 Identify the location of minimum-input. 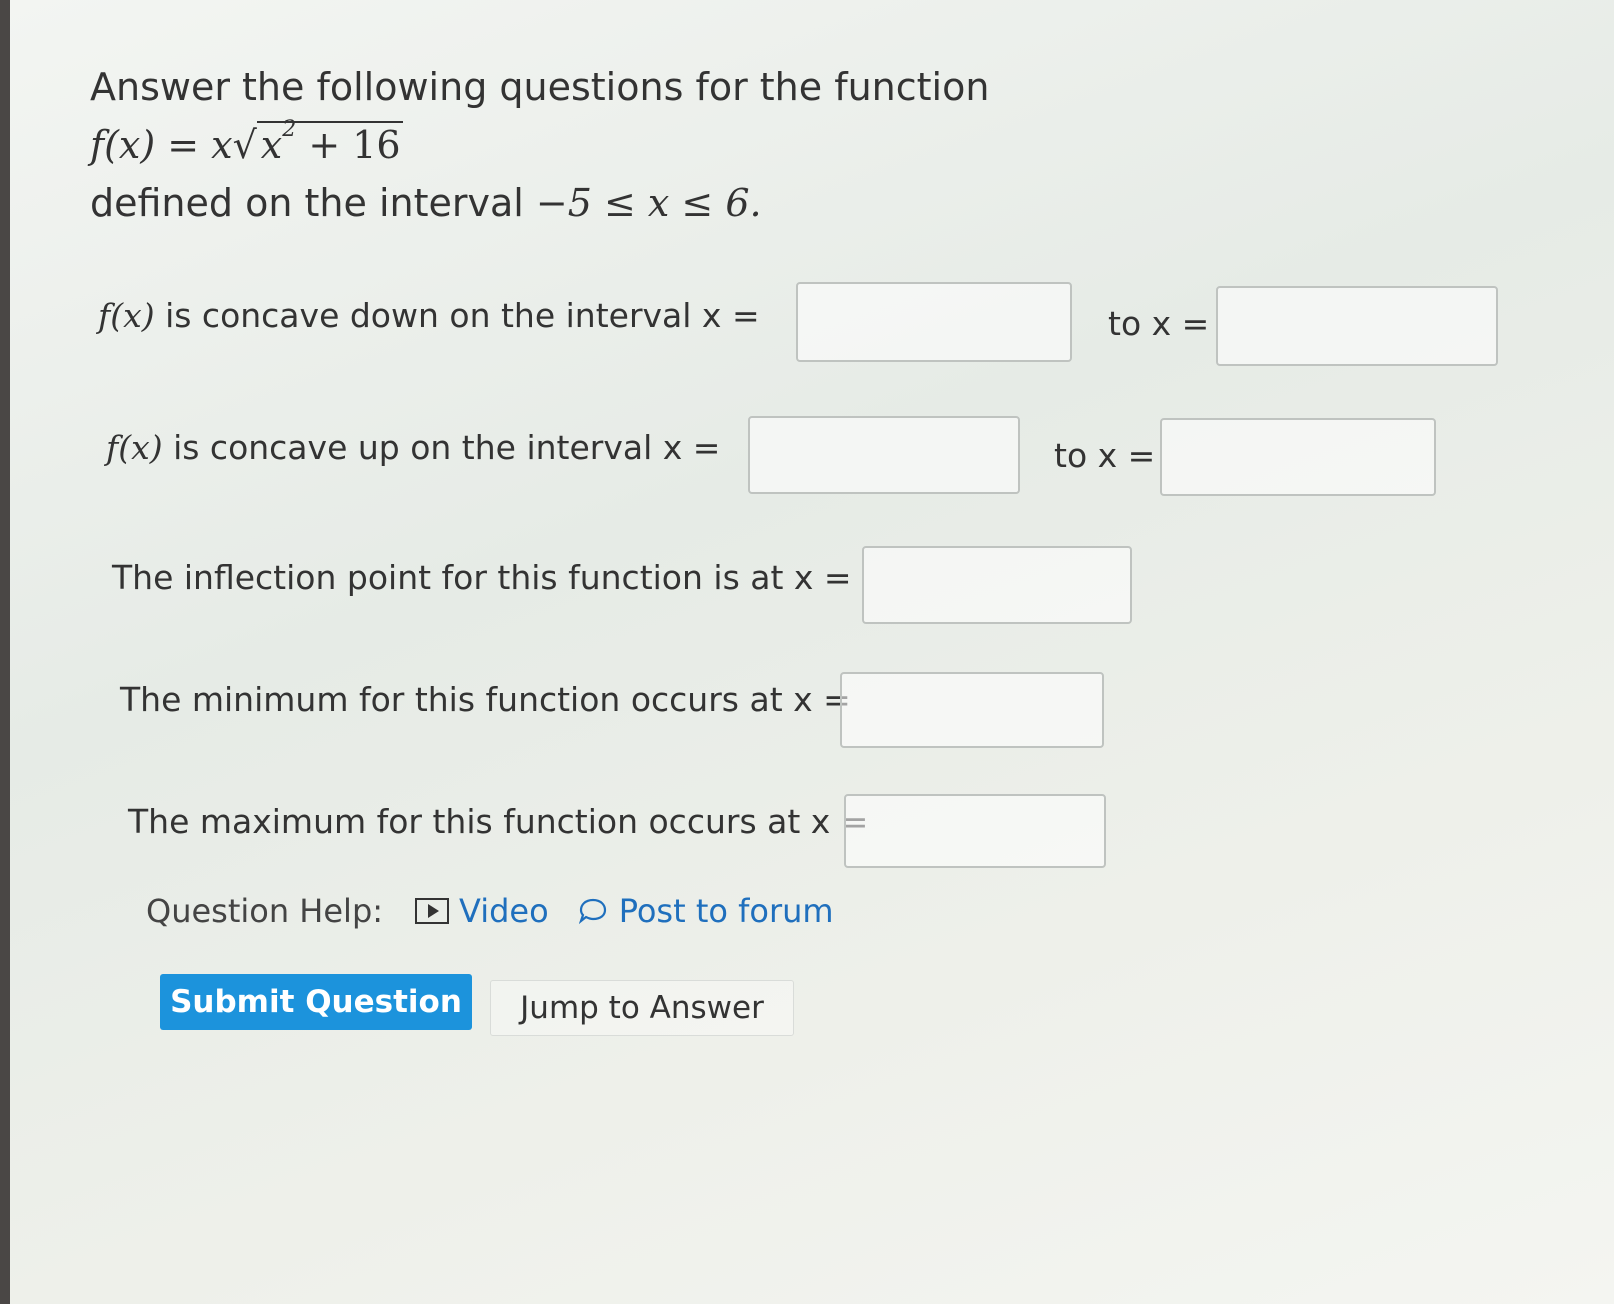
(972, 710).